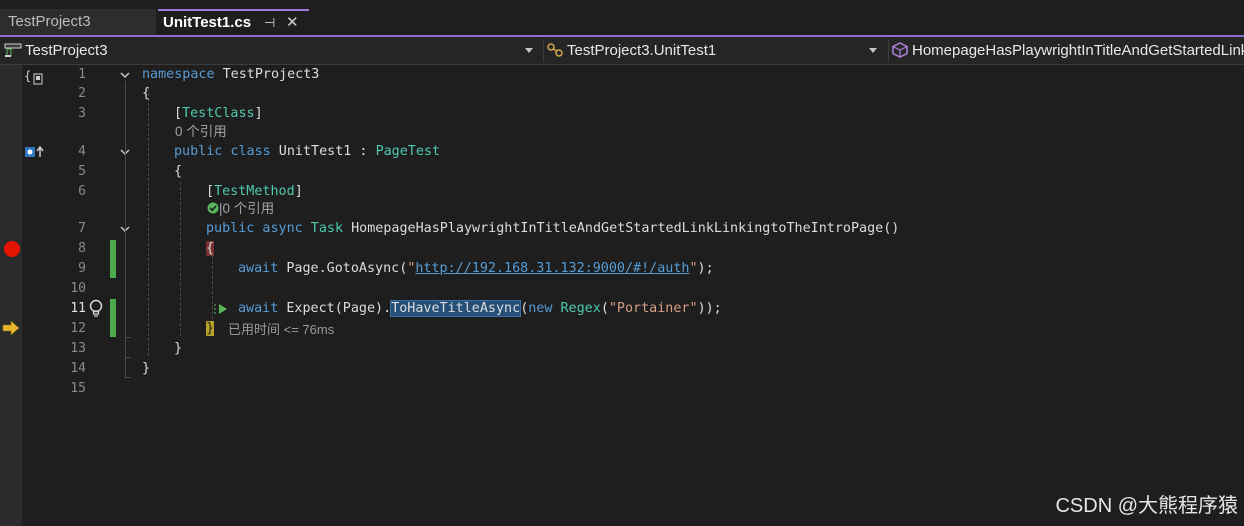  I want to click on code-line-12: }, so click(210, 329).